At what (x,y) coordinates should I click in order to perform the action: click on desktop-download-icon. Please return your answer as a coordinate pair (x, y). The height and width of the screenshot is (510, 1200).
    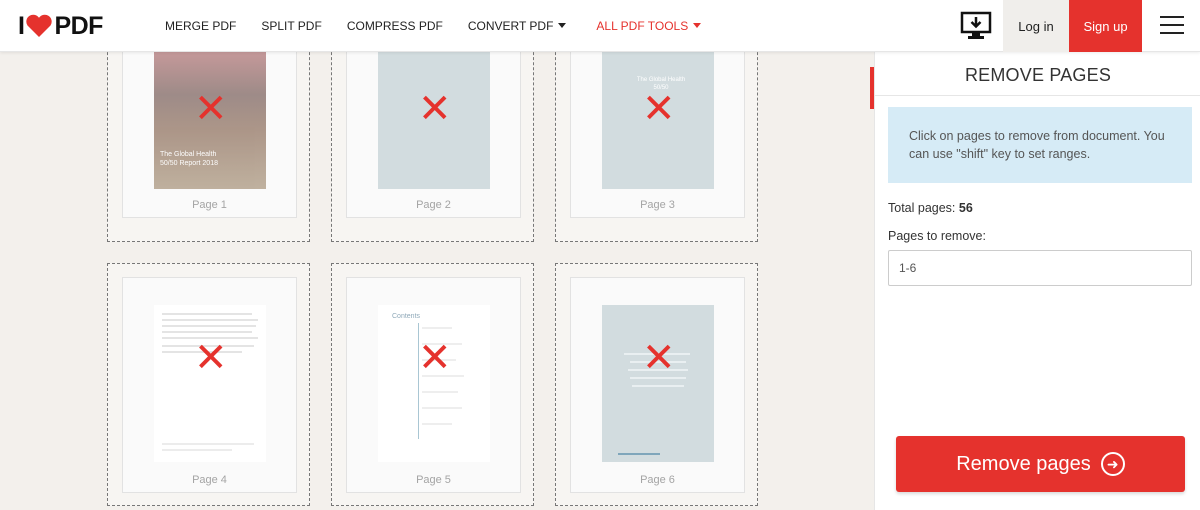
    Looking at the image, I should click on (975, 25).